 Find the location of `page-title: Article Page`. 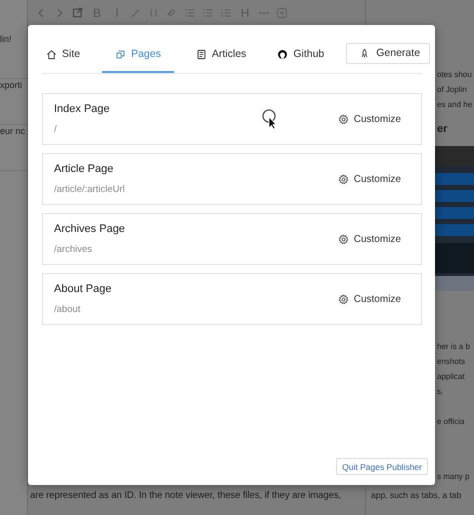

page-title: Article Page is located at coordinates (84, 169).